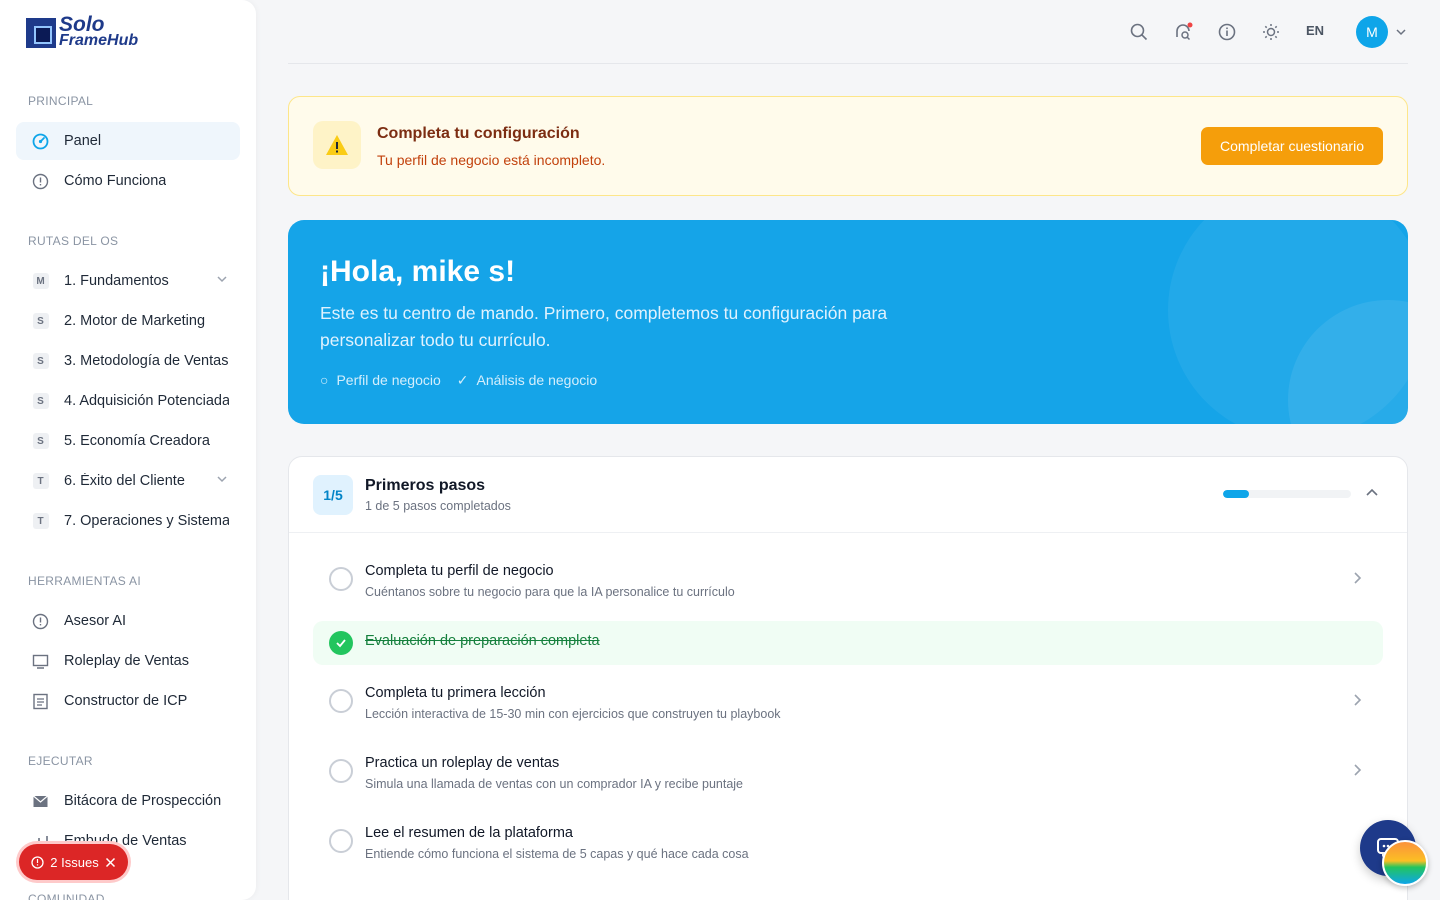 This screenshot has height=900, width=1440. Describe the element at coordinates (1405, 863) in the screenshot. I see `assistant-avatar` at that location.